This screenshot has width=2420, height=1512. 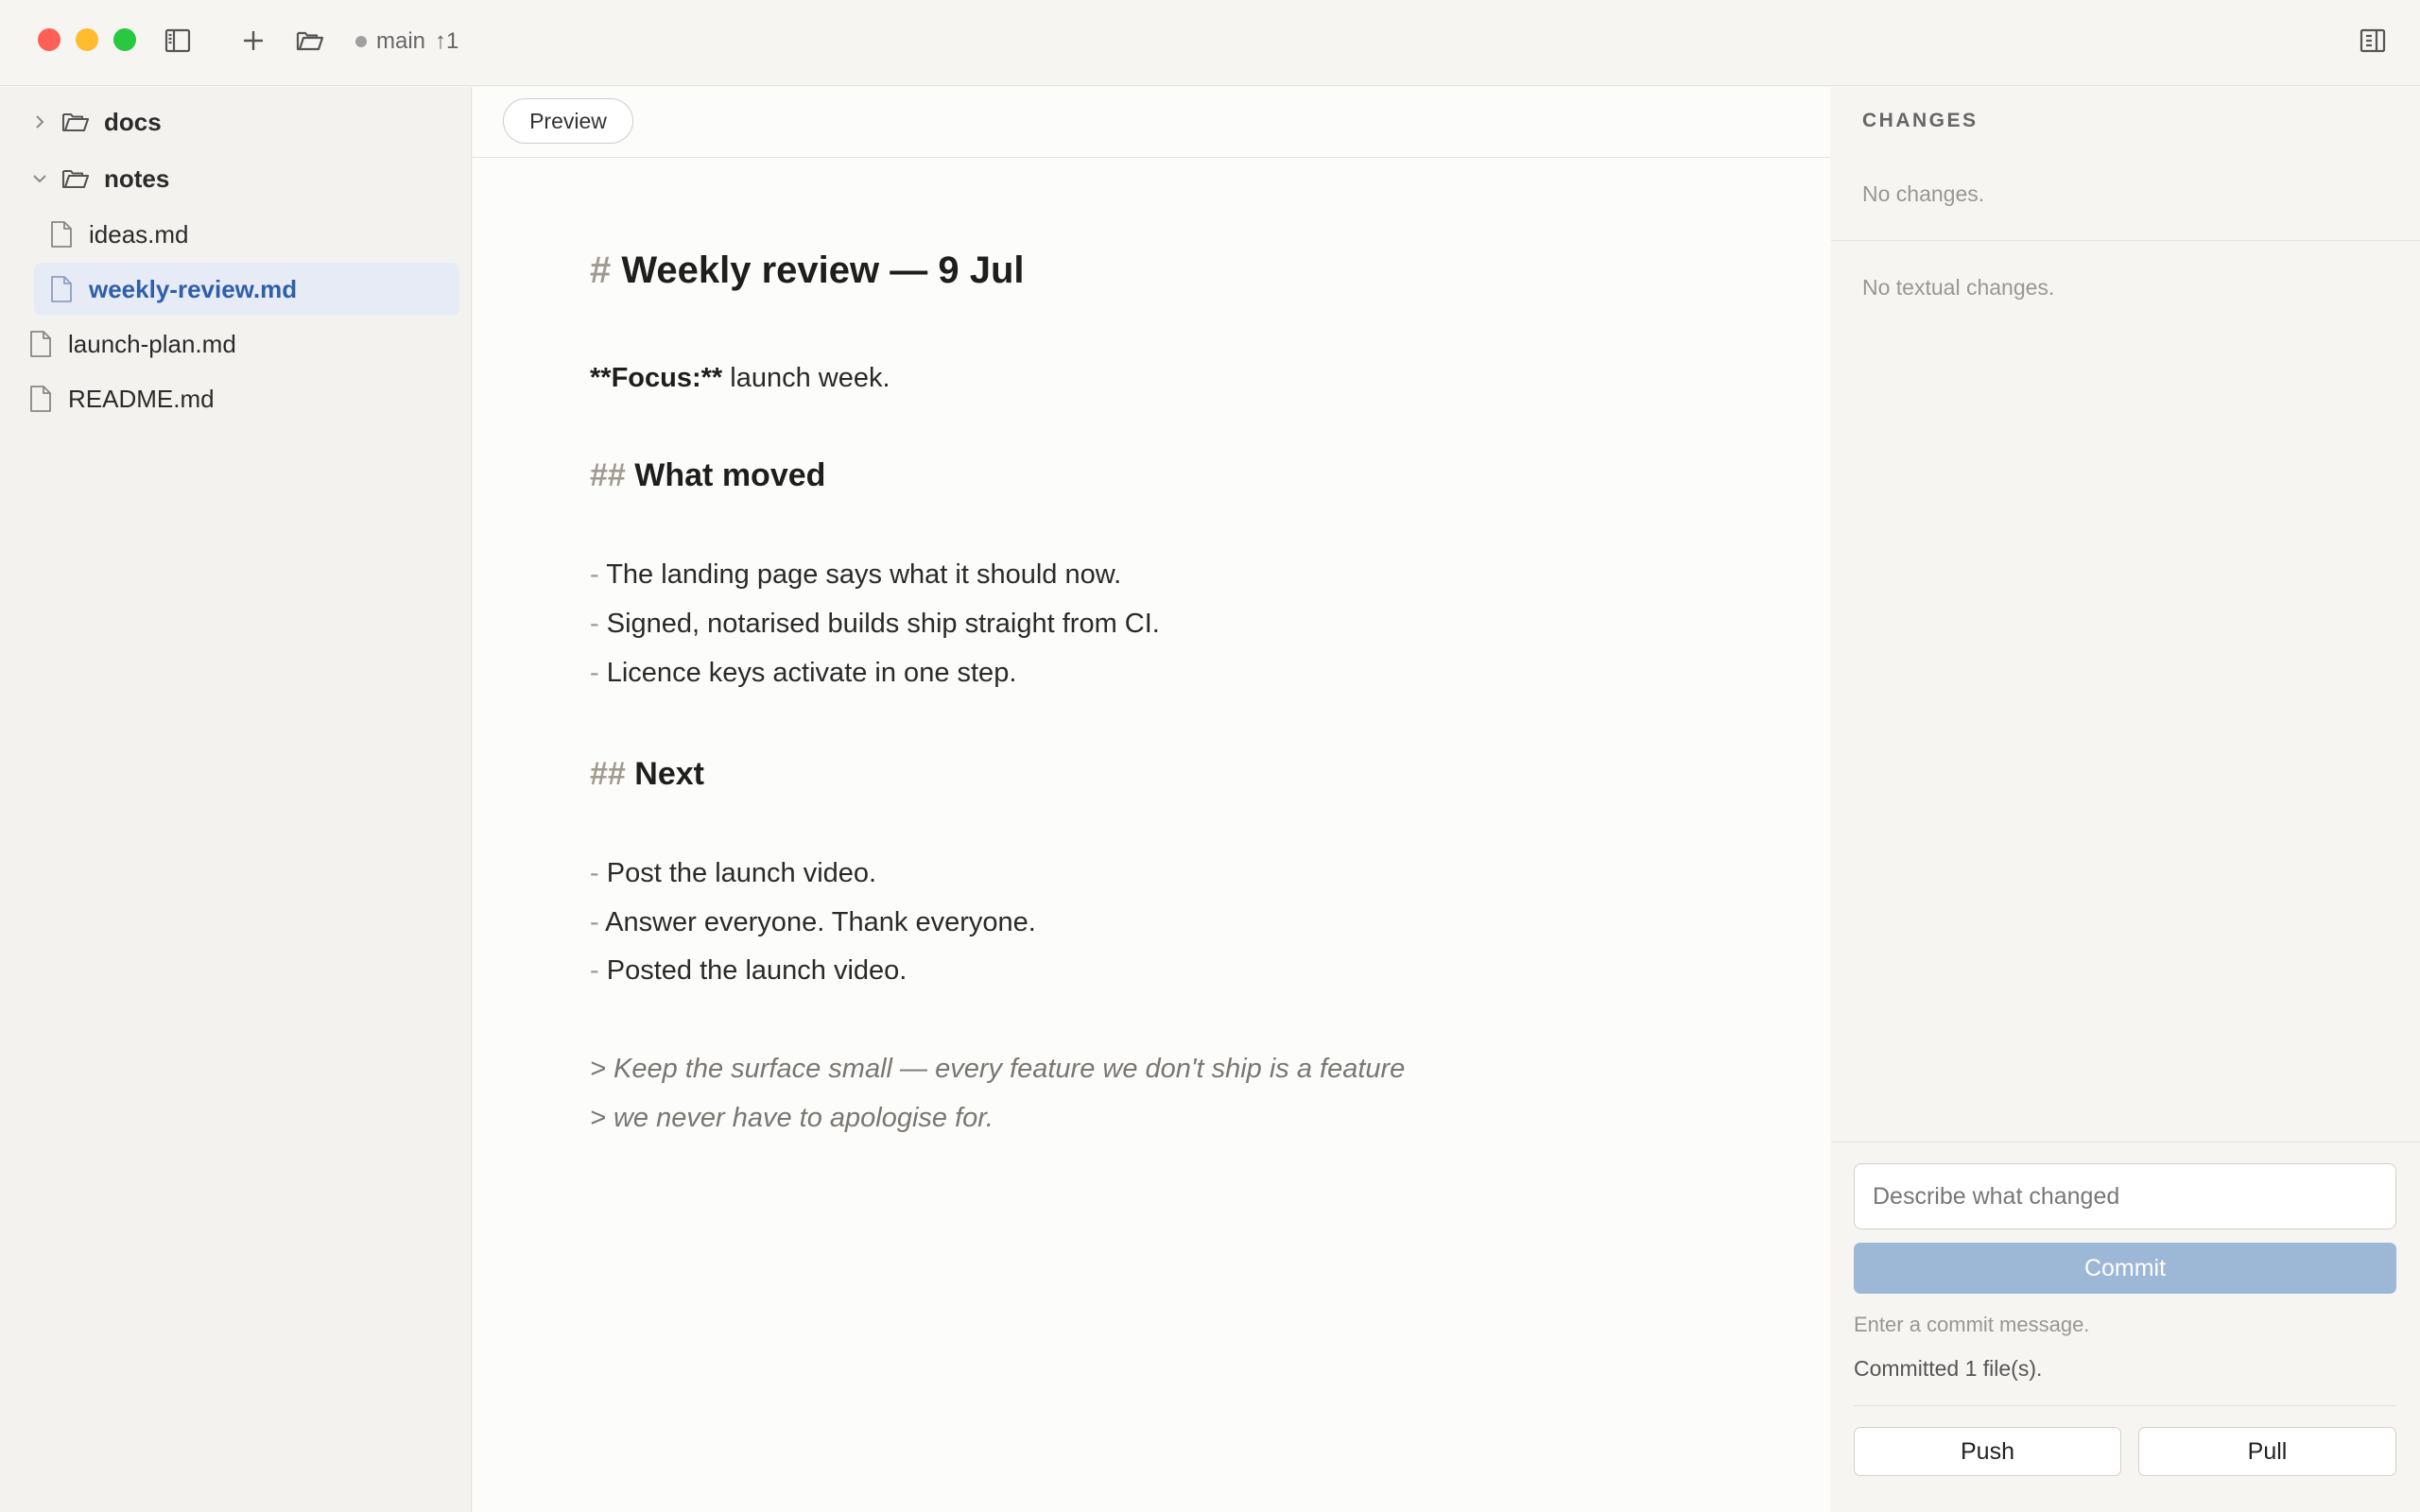 What do you see at coordinates (401, 41) in the screenshot?
I see `branch-name: main` at bounding box center [401, 41].